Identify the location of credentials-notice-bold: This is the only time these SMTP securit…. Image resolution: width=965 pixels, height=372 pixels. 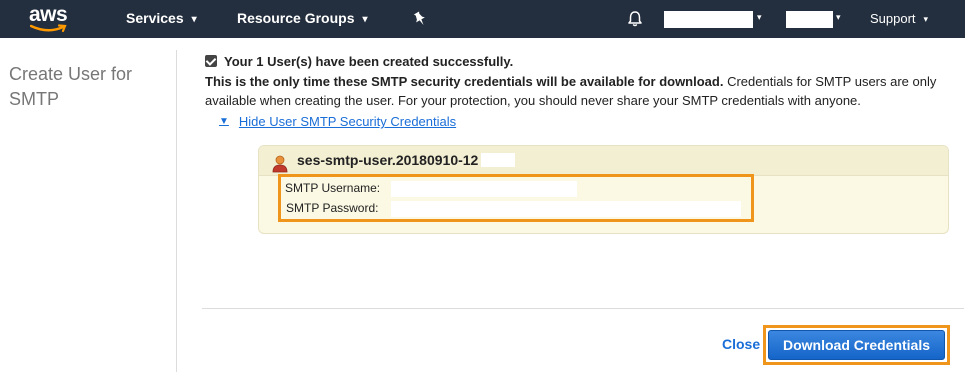
(464, 81).